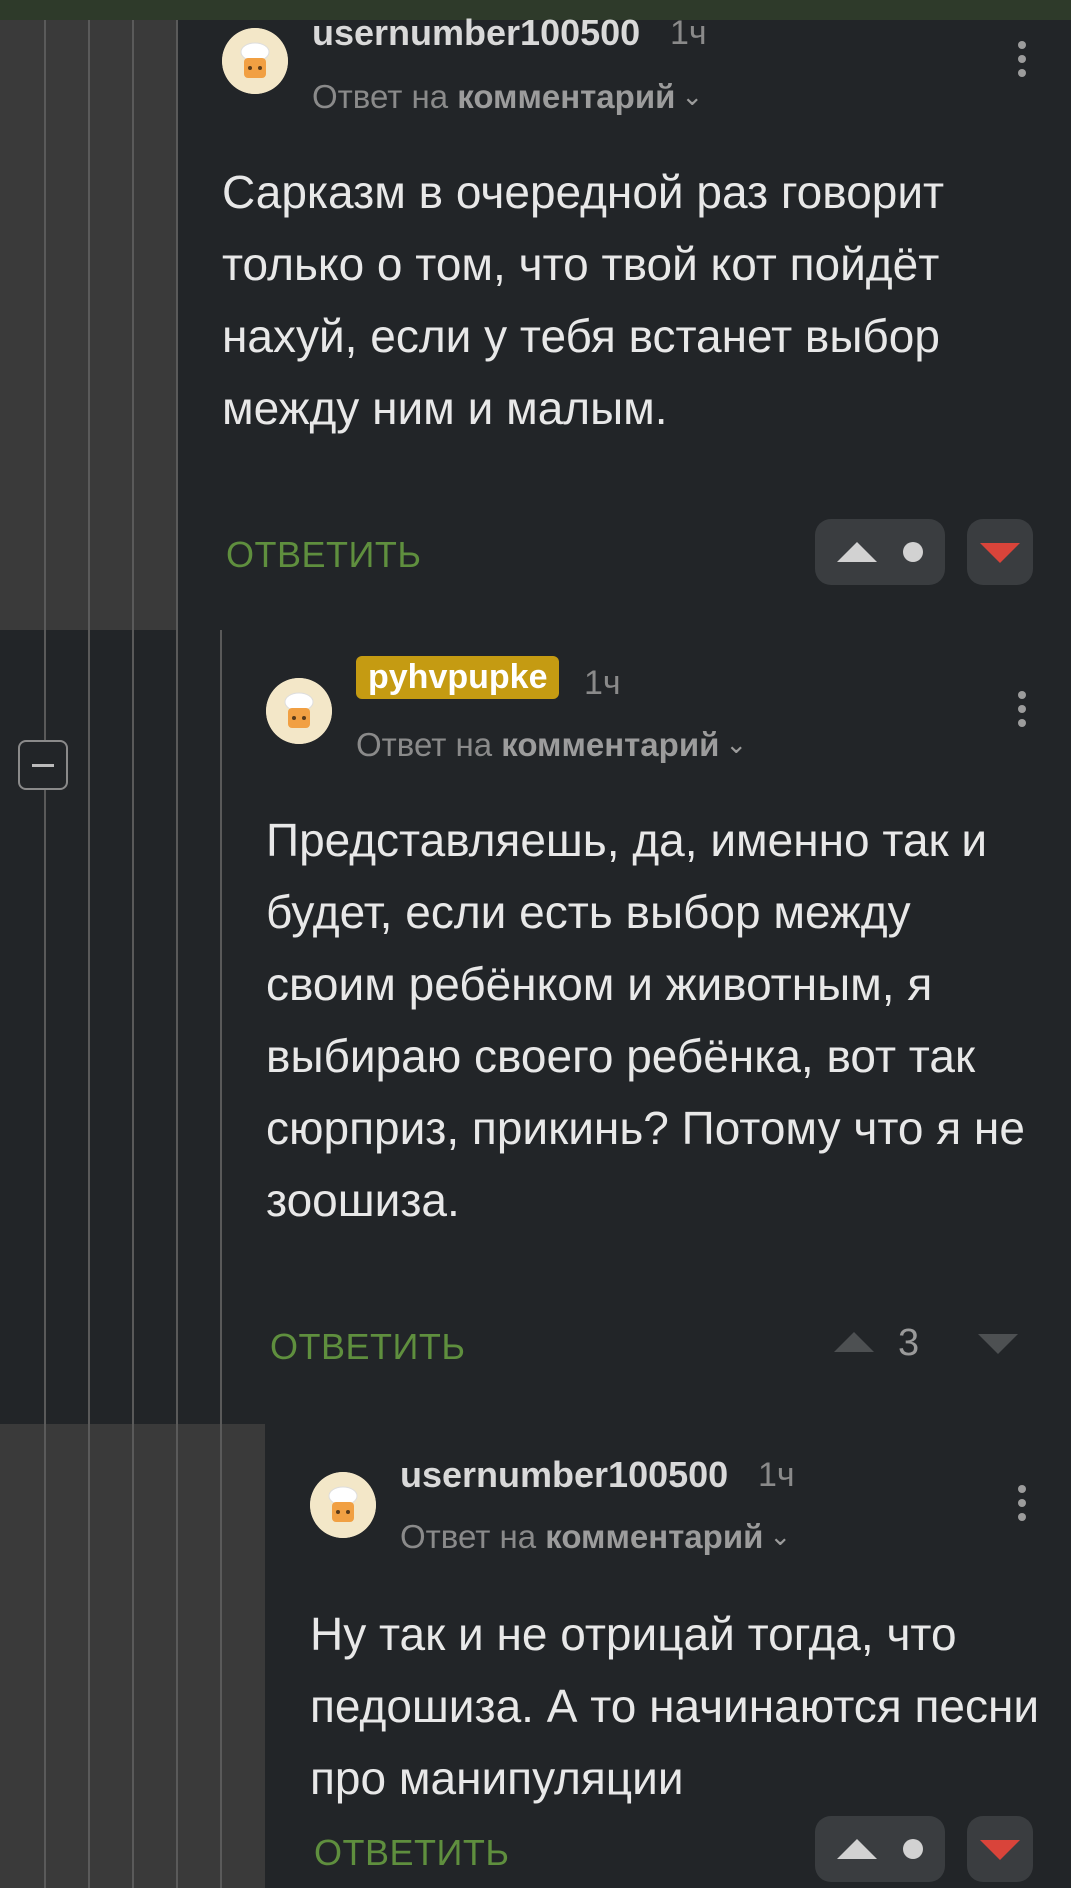  Describe the element at coordinates (780, 1536) in the screenshot. I see `chevron-down-icon: ⌄` at that location.